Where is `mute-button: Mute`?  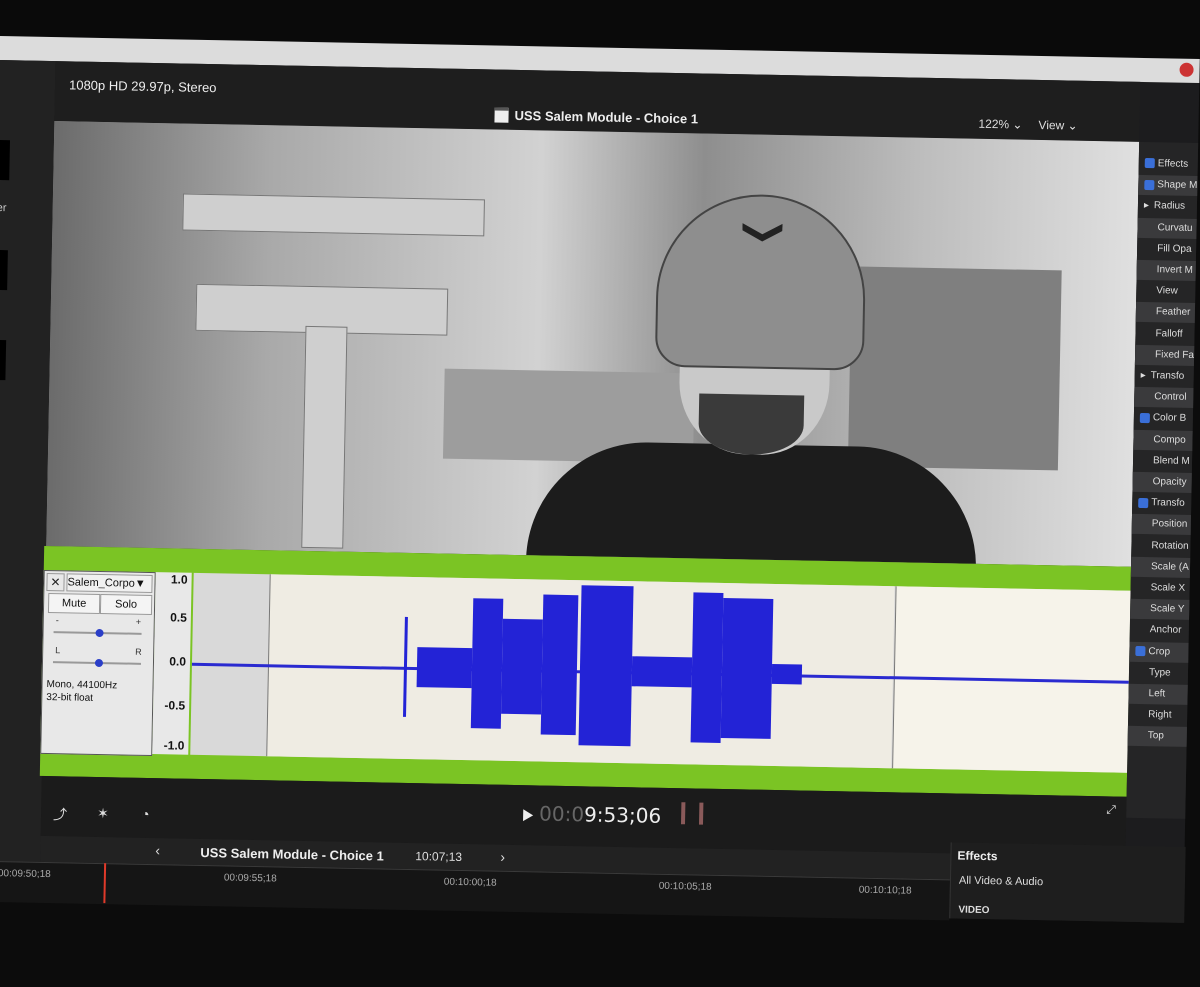 mute-button: Mute is located at coordinates (74, 603).